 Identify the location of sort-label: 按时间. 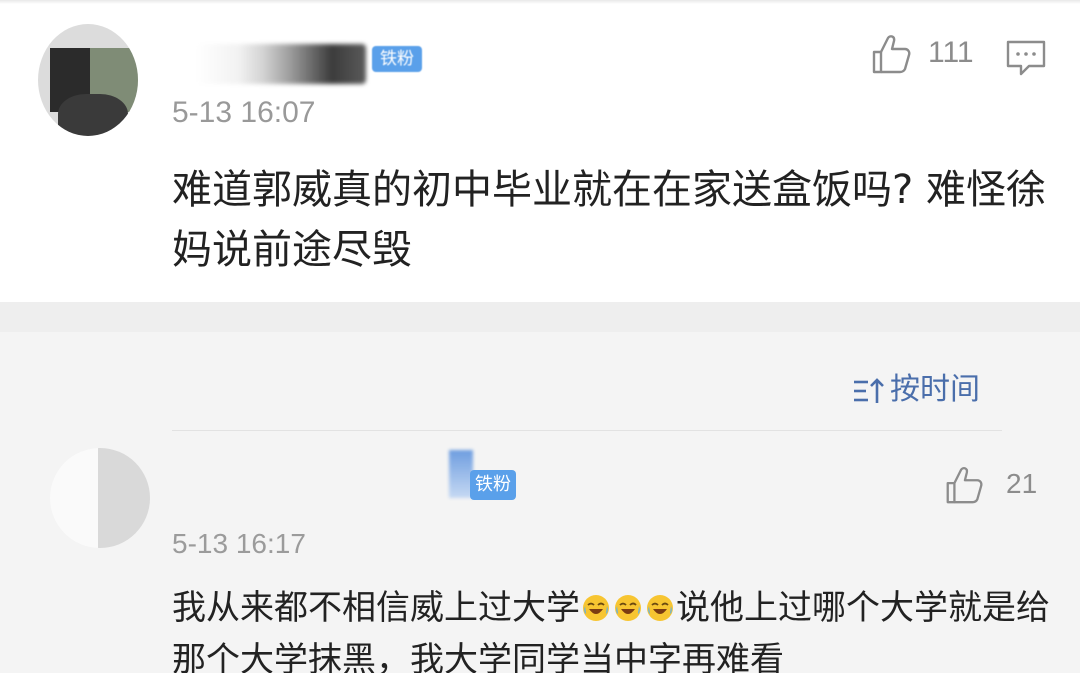
(935, 389).